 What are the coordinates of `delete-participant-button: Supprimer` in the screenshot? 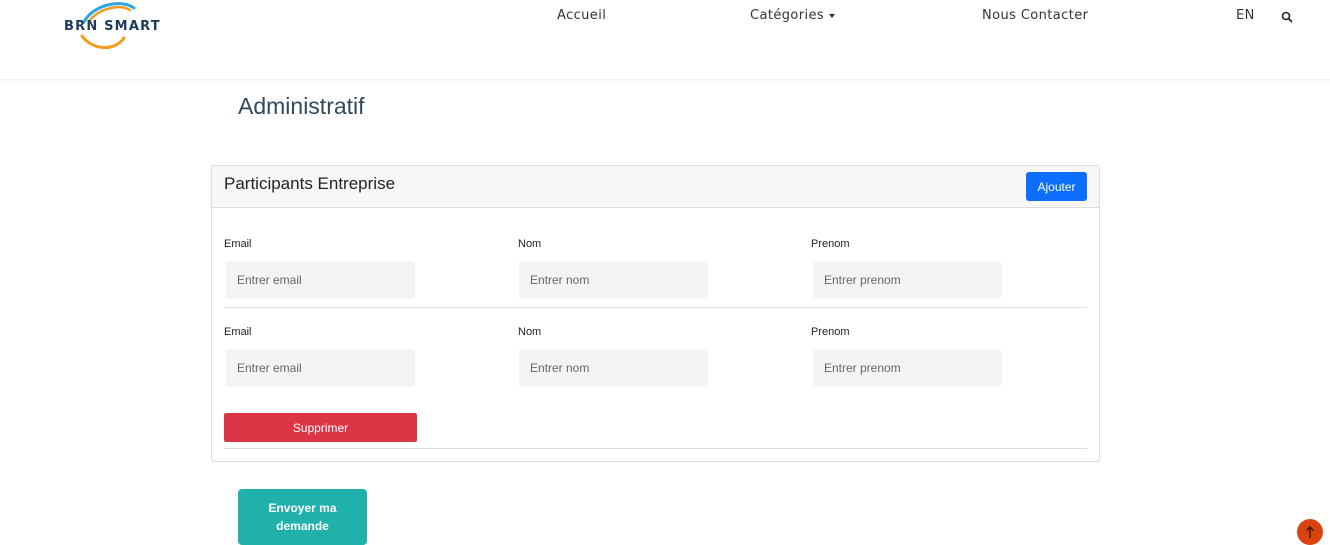 It's located at (320, 427).